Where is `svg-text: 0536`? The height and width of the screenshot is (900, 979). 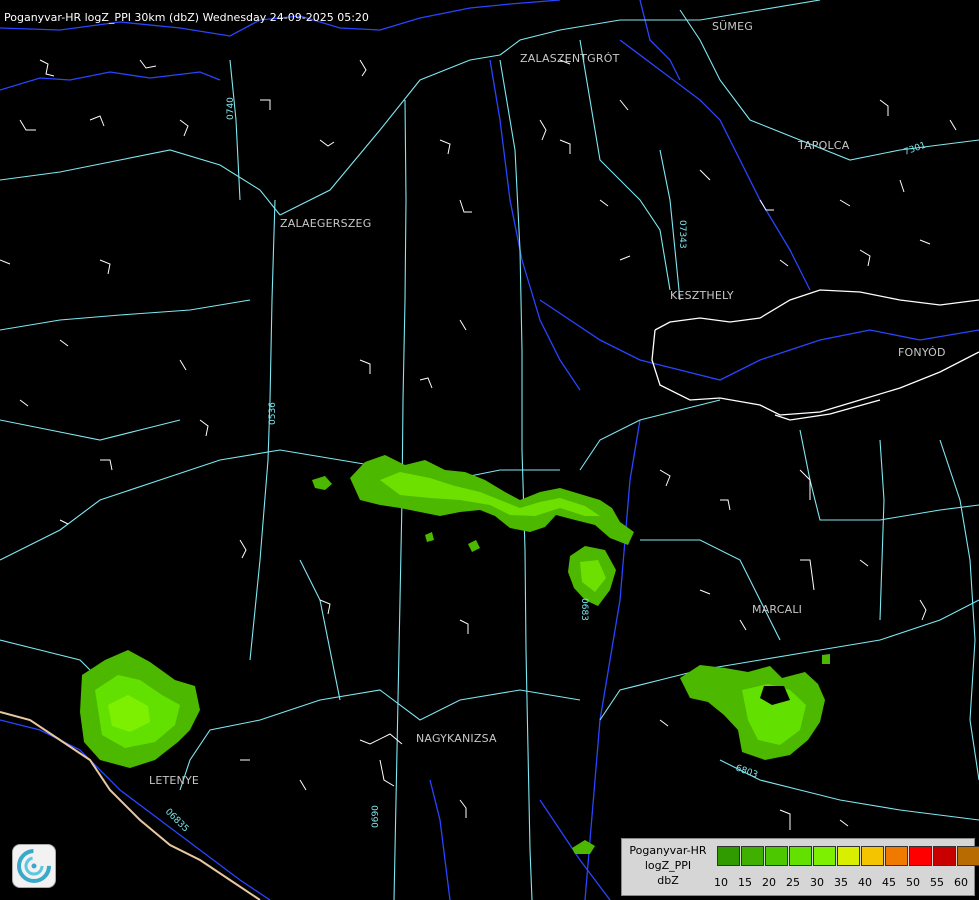 svg-text: 0536 is located at coordinates (273, 413).